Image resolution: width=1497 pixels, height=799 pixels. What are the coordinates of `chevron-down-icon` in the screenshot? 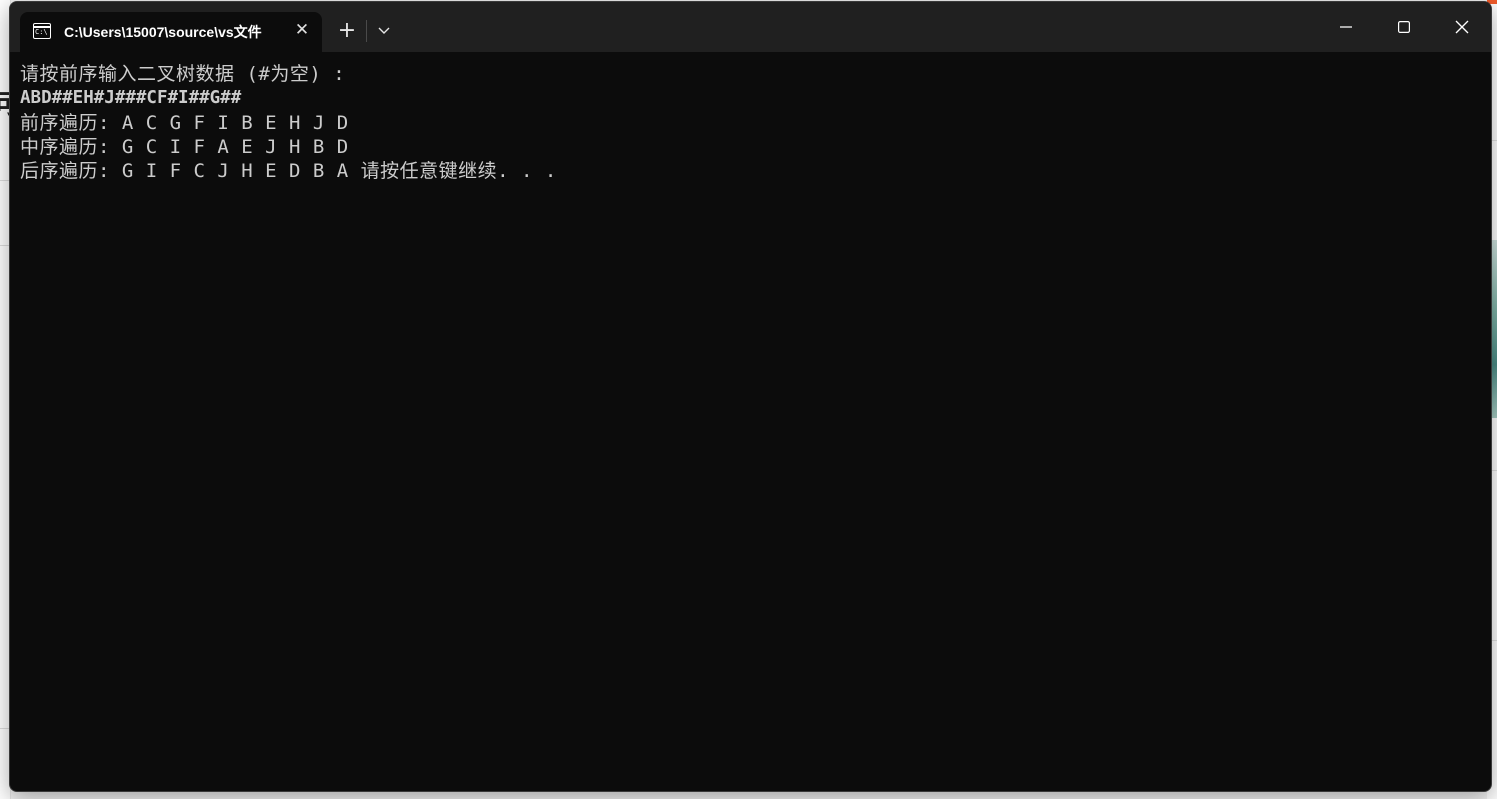 It's located at (384, 30).